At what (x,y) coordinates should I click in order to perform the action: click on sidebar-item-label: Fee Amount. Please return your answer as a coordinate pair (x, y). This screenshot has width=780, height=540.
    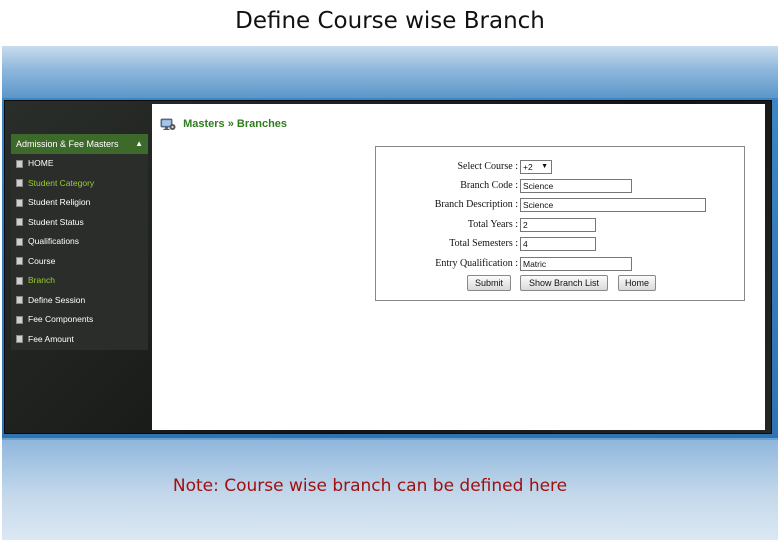
    Looking at the image, I should click on (51, 338).